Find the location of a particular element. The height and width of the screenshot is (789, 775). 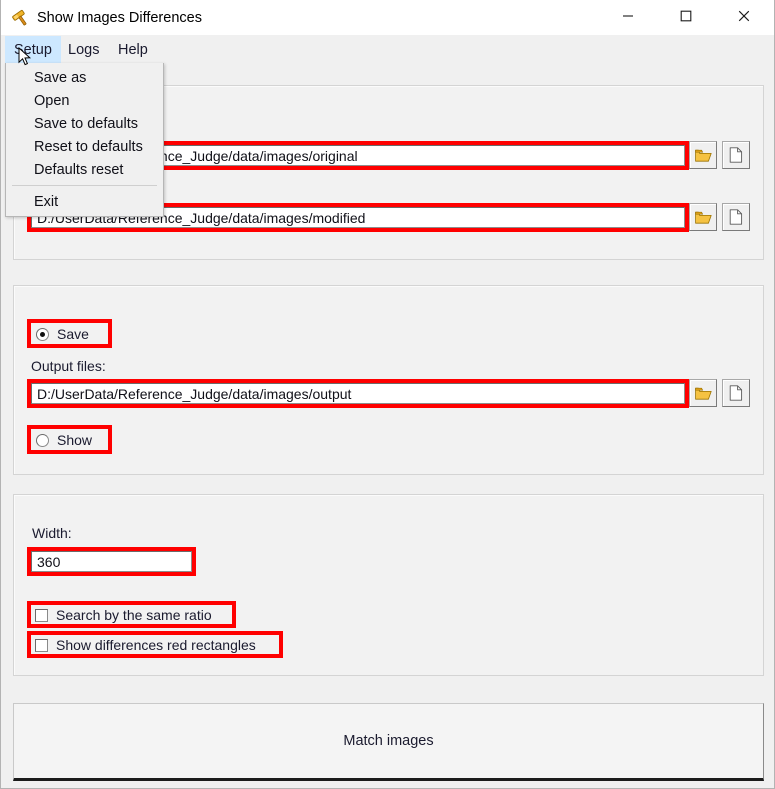

modified-browse-file-button is located at coordinates (736, 217).